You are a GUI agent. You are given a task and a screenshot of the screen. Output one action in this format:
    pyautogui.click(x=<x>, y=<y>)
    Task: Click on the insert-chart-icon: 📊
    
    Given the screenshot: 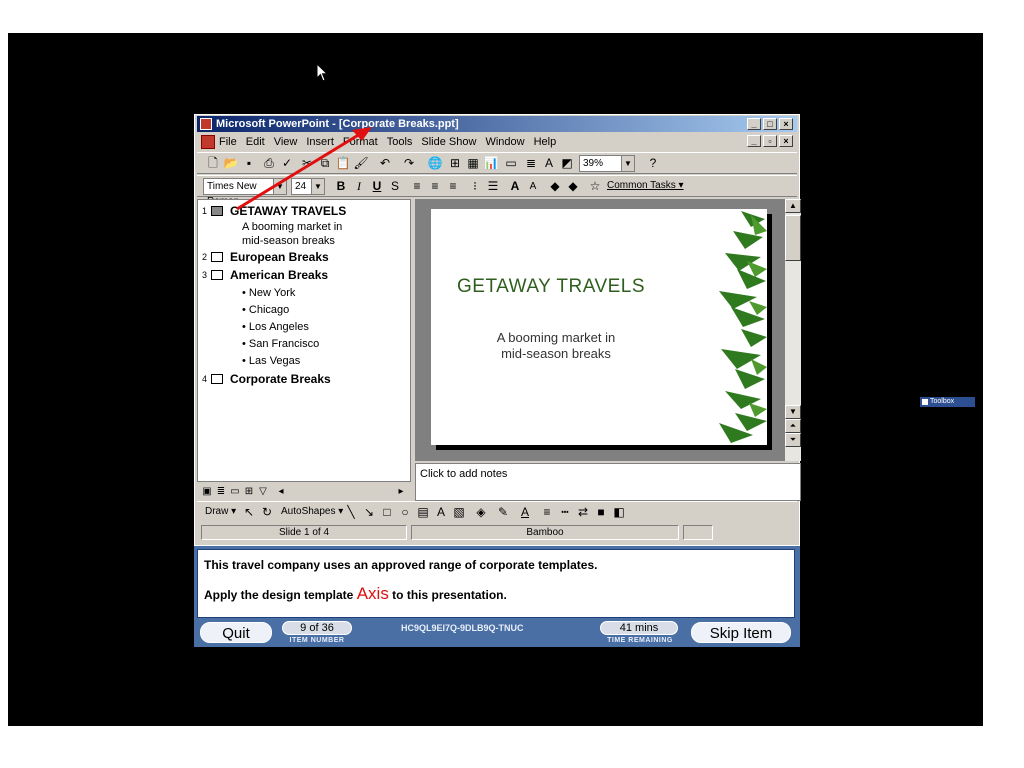 What is the action you would take?
    pyautogui.click(x=491, y=163)
    